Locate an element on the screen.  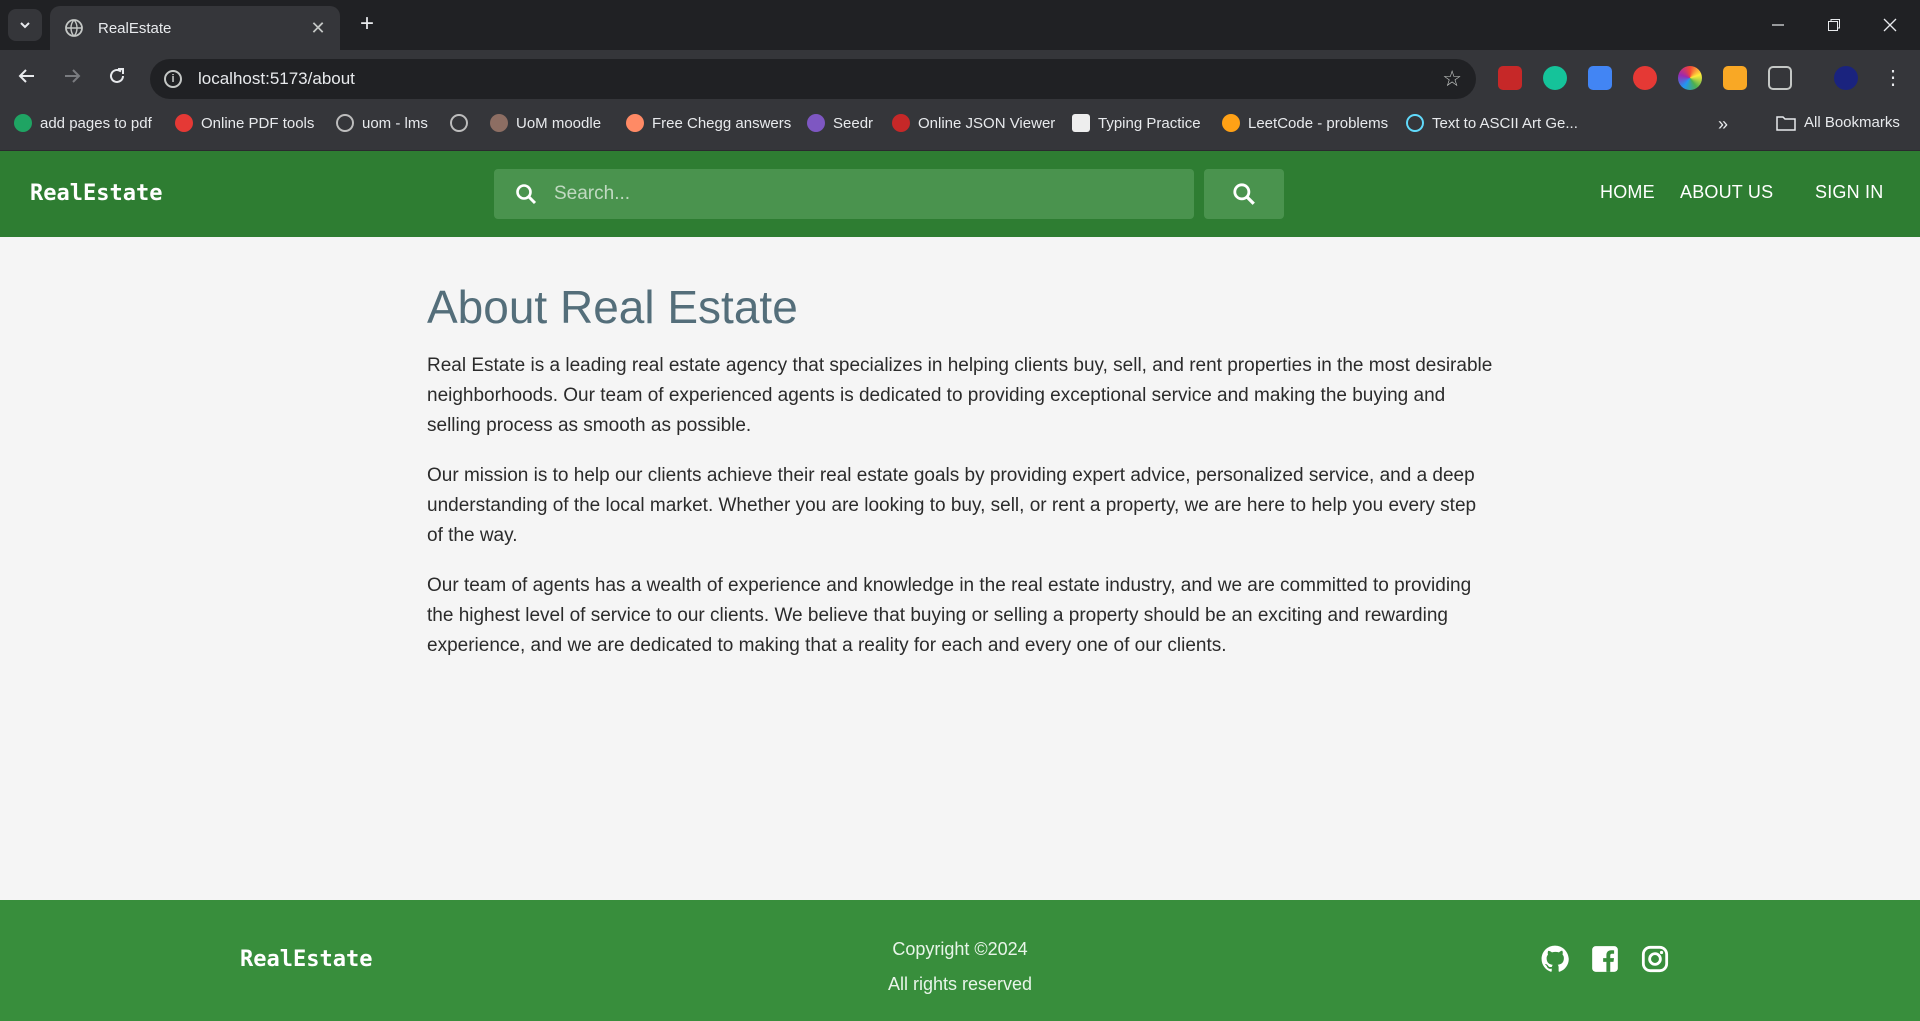
extension-lastpass-icon is located at coordinates (1510, 78).